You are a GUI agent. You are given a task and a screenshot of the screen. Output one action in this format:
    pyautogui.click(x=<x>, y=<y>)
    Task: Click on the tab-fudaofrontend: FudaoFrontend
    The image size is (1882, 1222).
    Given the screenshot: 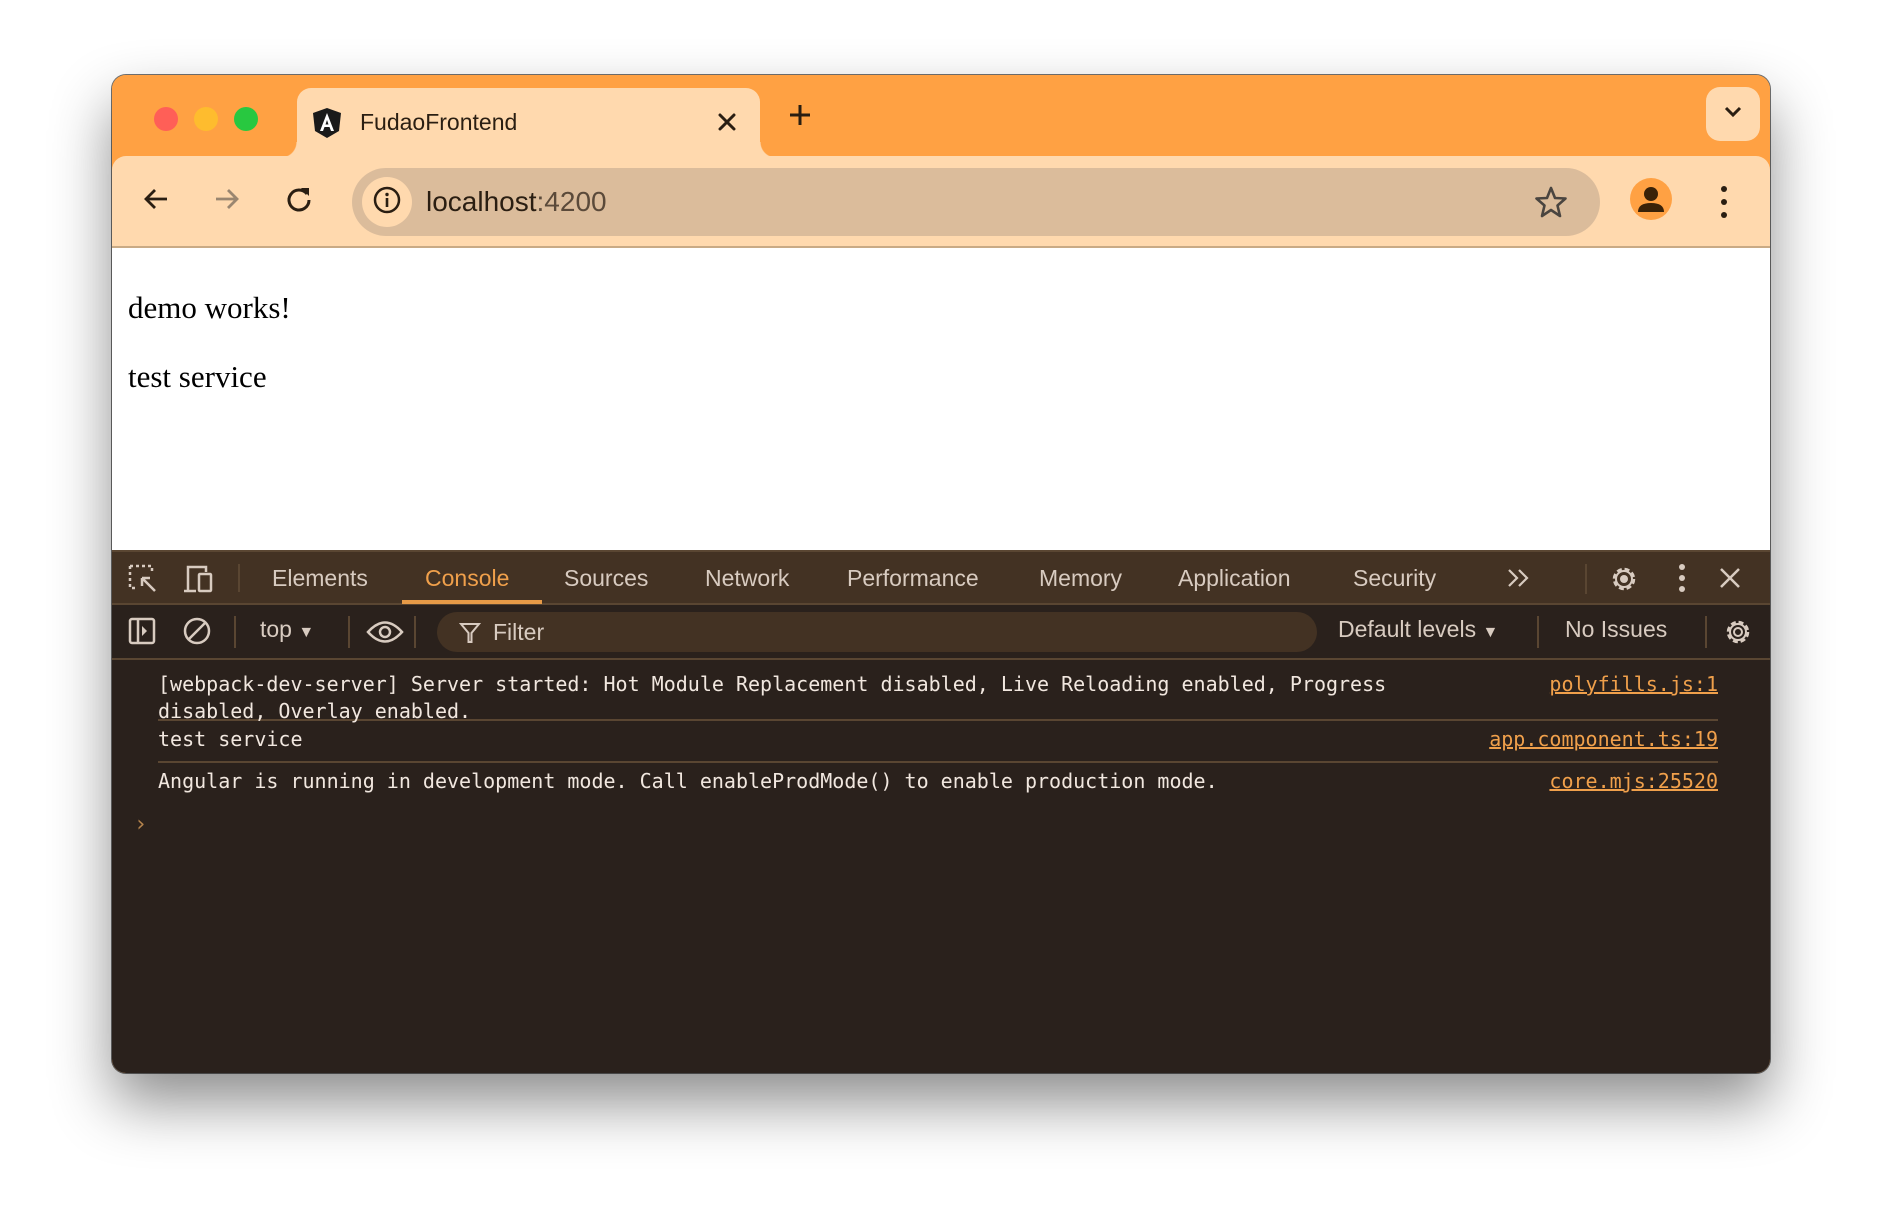 What is the action you would take?
    pyautogui.click(x=528, y=123)
    